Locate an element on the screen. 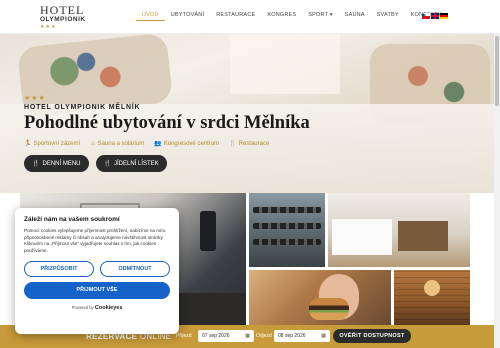 The width and height of the screenshot is (500, 348). feature-sport: 🏃 Sportovní zázemí is located at coordinates (52, 144).